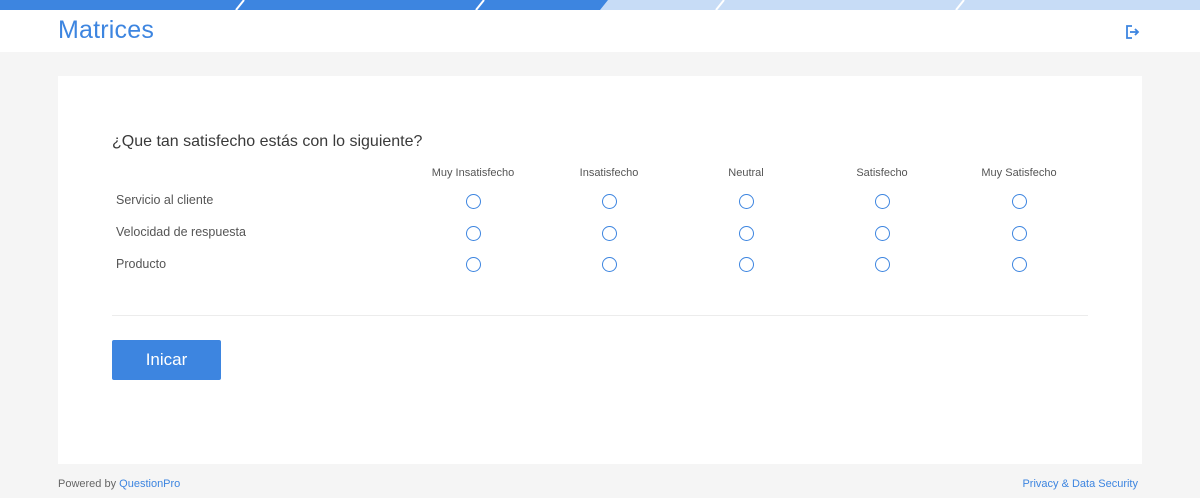 This screenshot has height=498, width=1200. What do you see at coordinates (882, 201) in the screenshot?
I see `radio-servicio-satisfecho` at bounding box center [882, 201].